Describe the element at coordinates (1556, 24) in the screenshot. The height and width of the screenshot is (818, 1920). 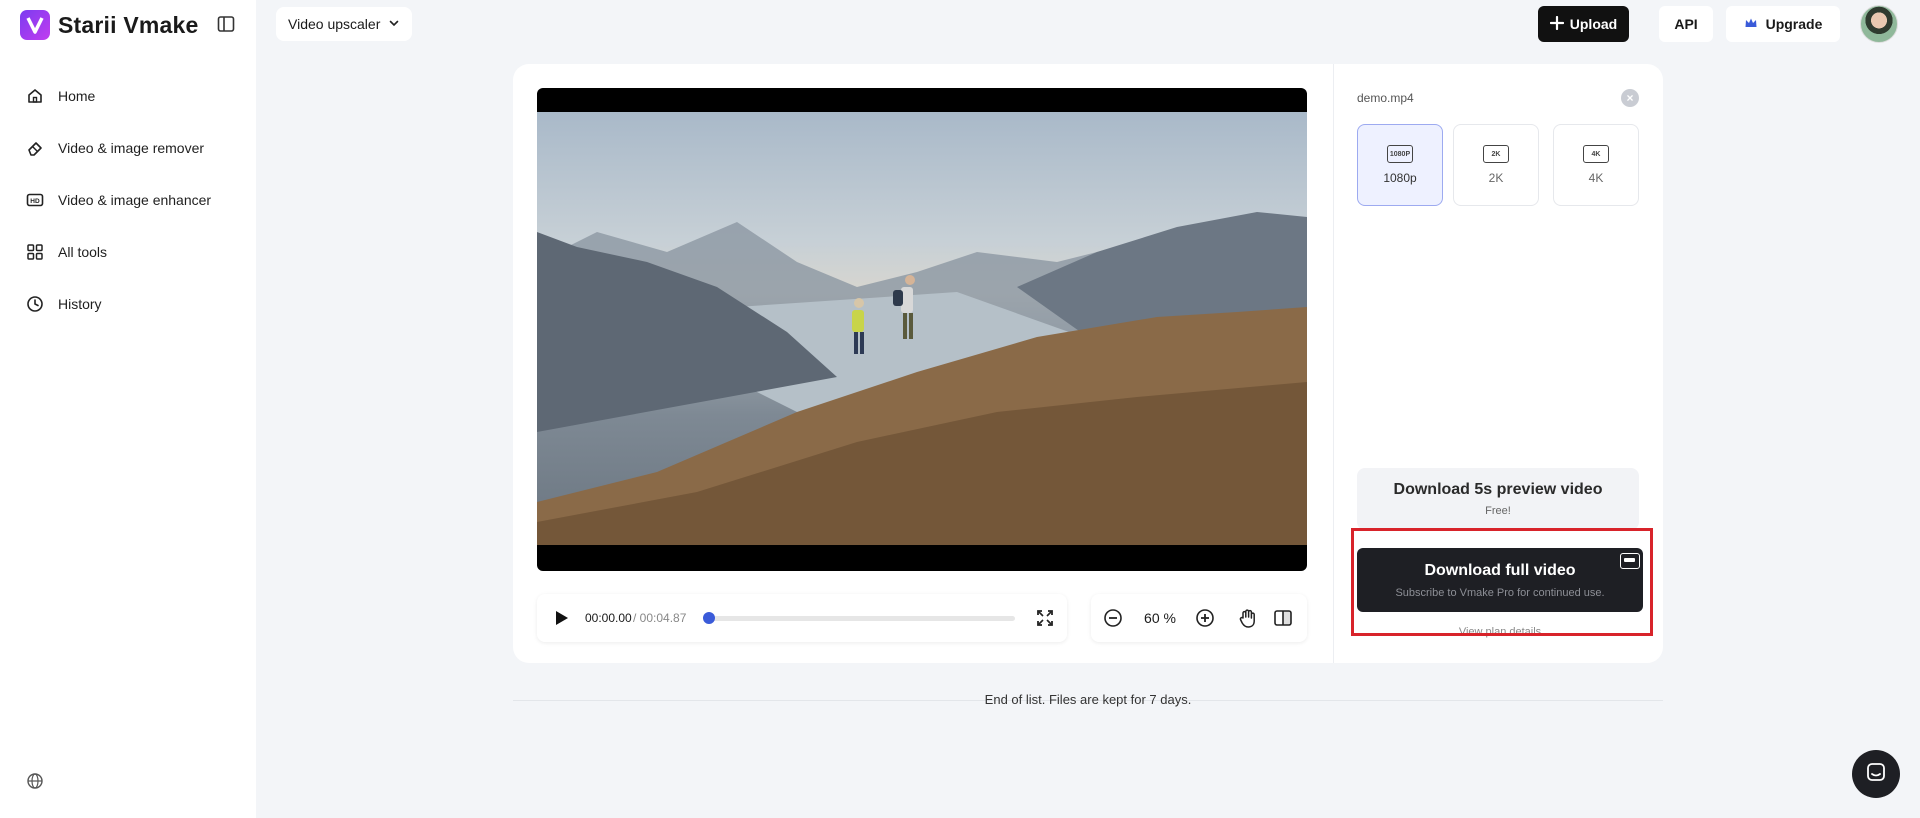
I see `plus-icon` at that location.